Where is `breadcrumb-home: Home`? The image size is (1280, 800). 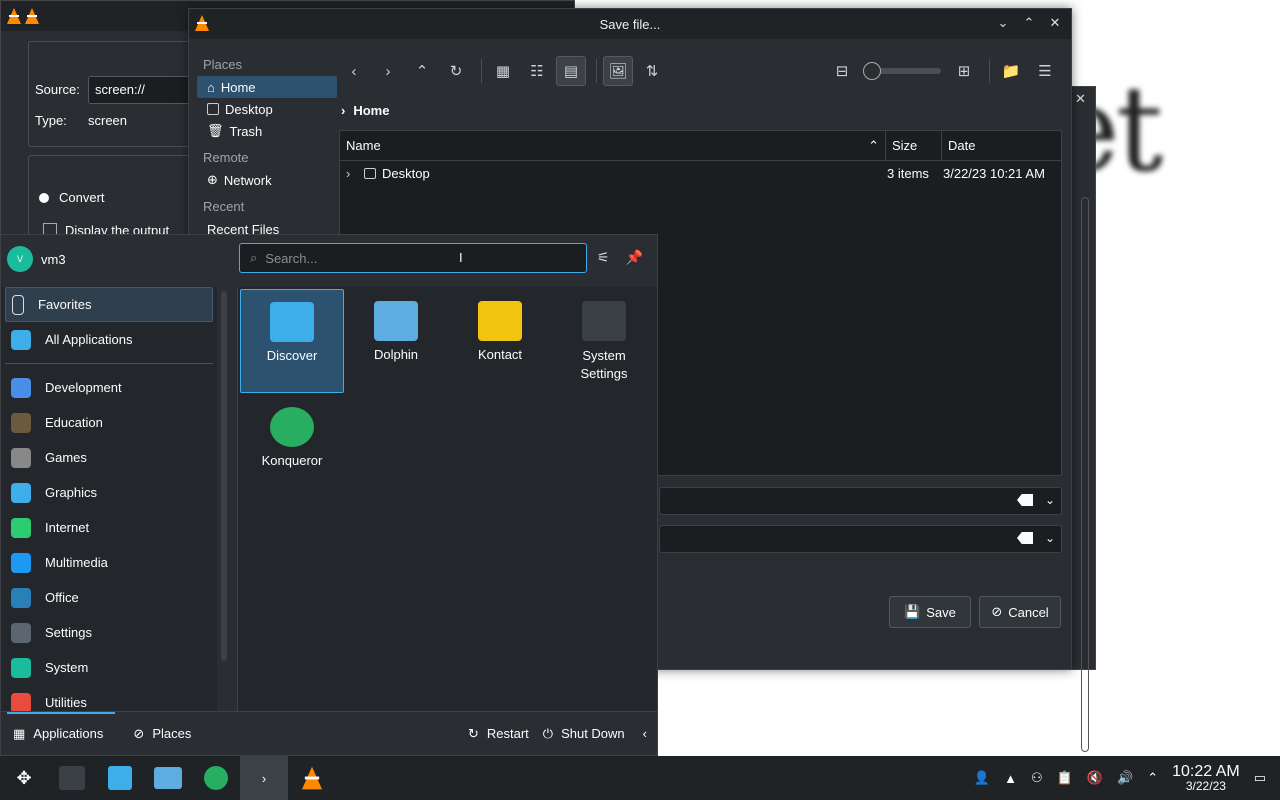
breadcrumb-home: Home is located at coordinates (371, 110).